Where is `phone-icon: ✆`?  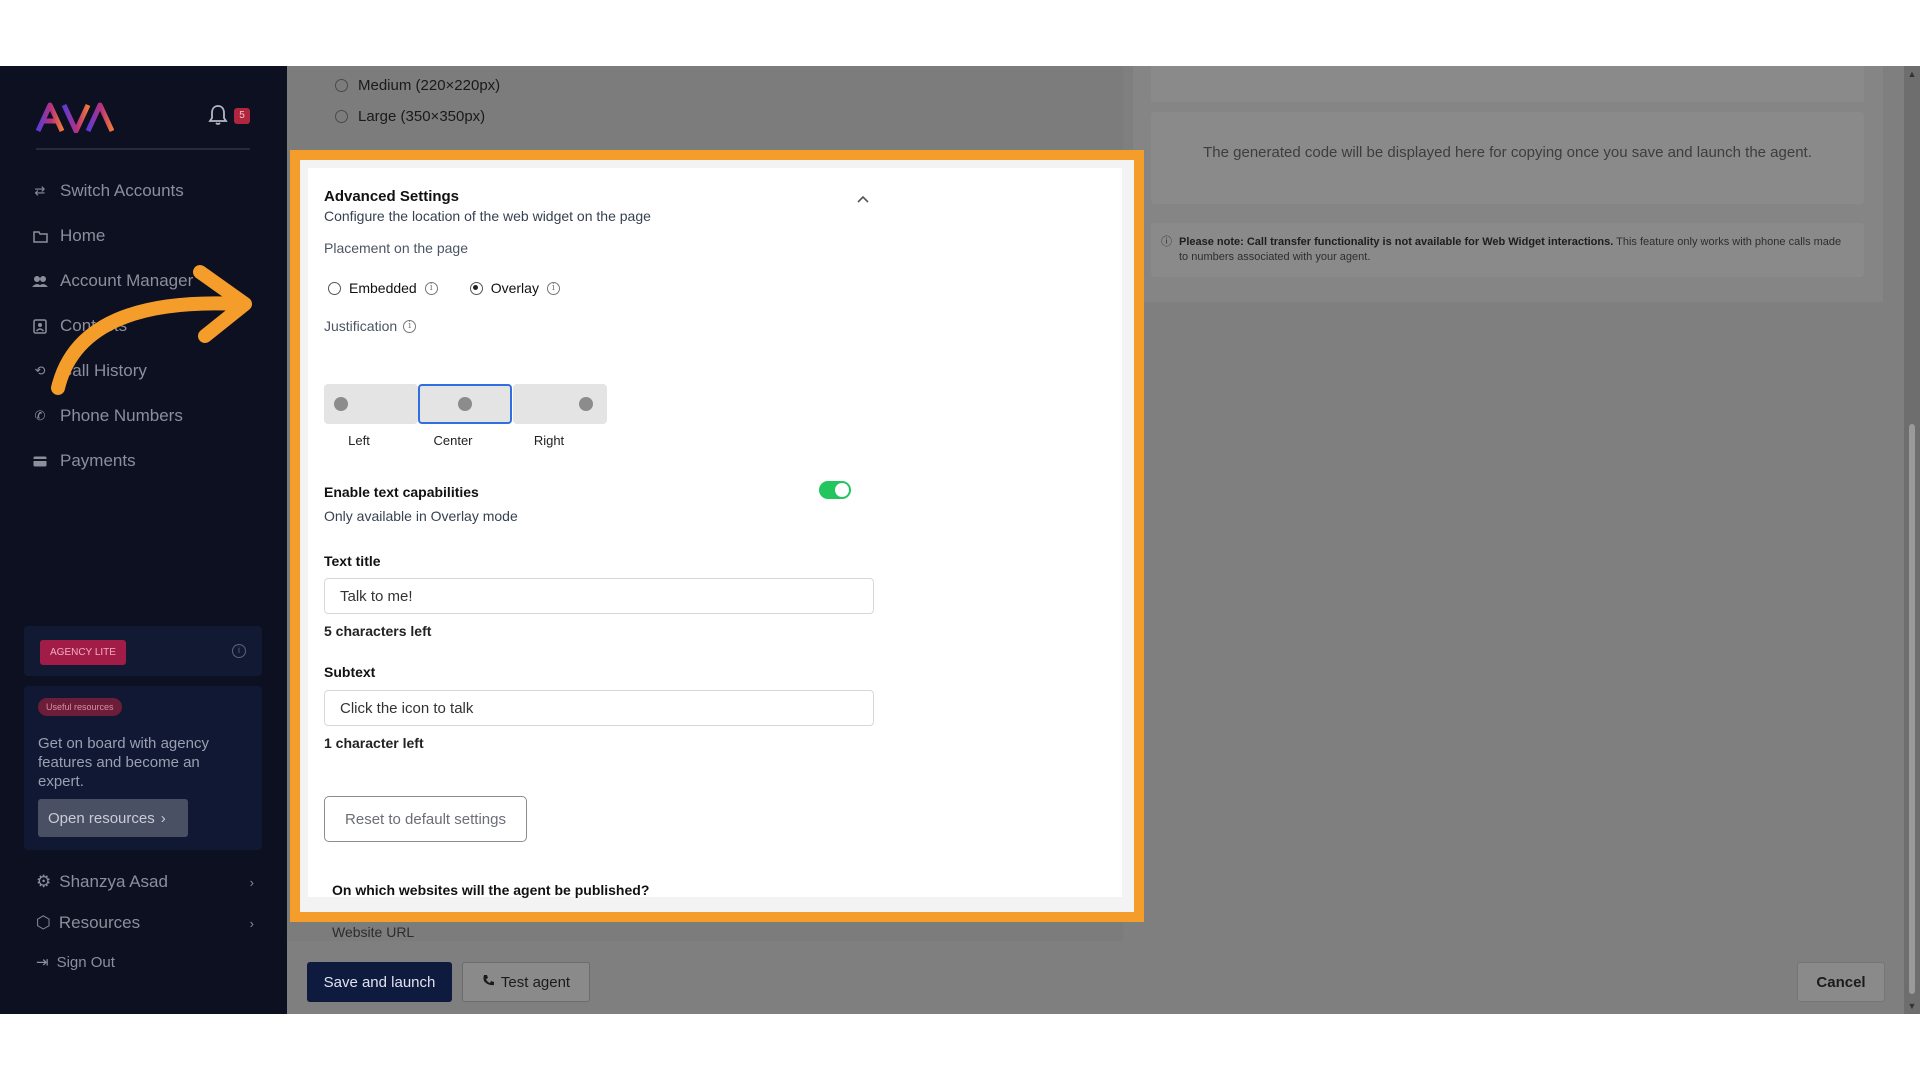
phone-icon: ✆ is located at coordinates (40, 415).